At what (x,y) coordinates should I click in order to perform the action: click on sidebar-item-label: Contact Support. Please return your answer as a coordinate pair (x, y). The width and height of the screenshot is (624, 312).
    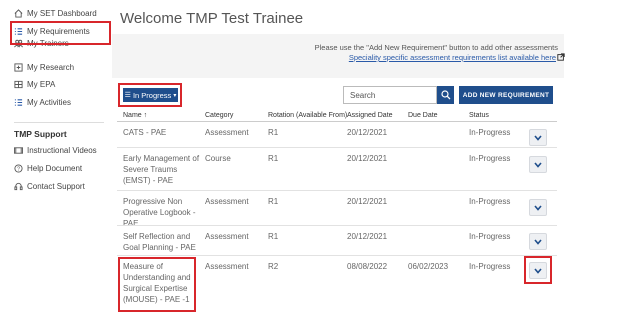
    Looking at the image, I should click on (56, 186).